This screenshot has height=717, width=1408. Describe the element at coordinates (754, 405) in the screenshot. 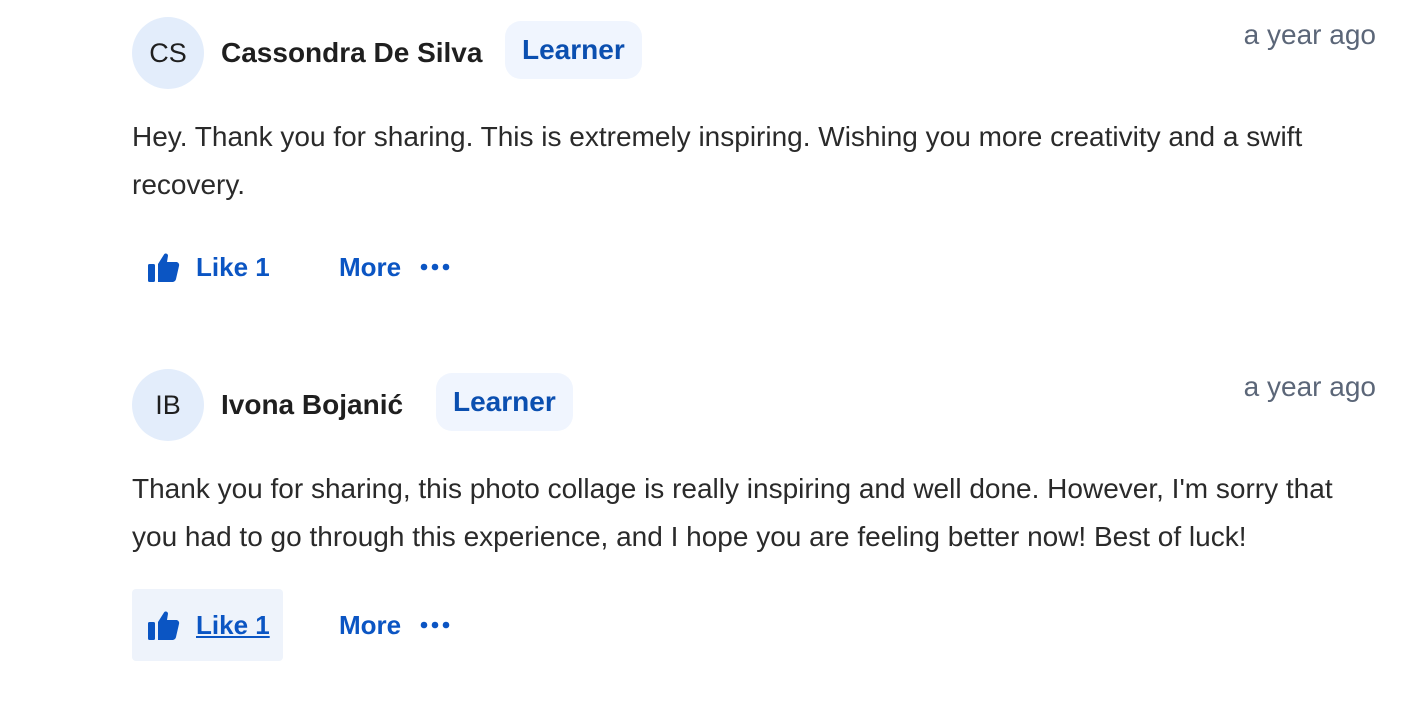

I see `comment-header: IB Ivona Bojanić Learner a year ago` at that location.